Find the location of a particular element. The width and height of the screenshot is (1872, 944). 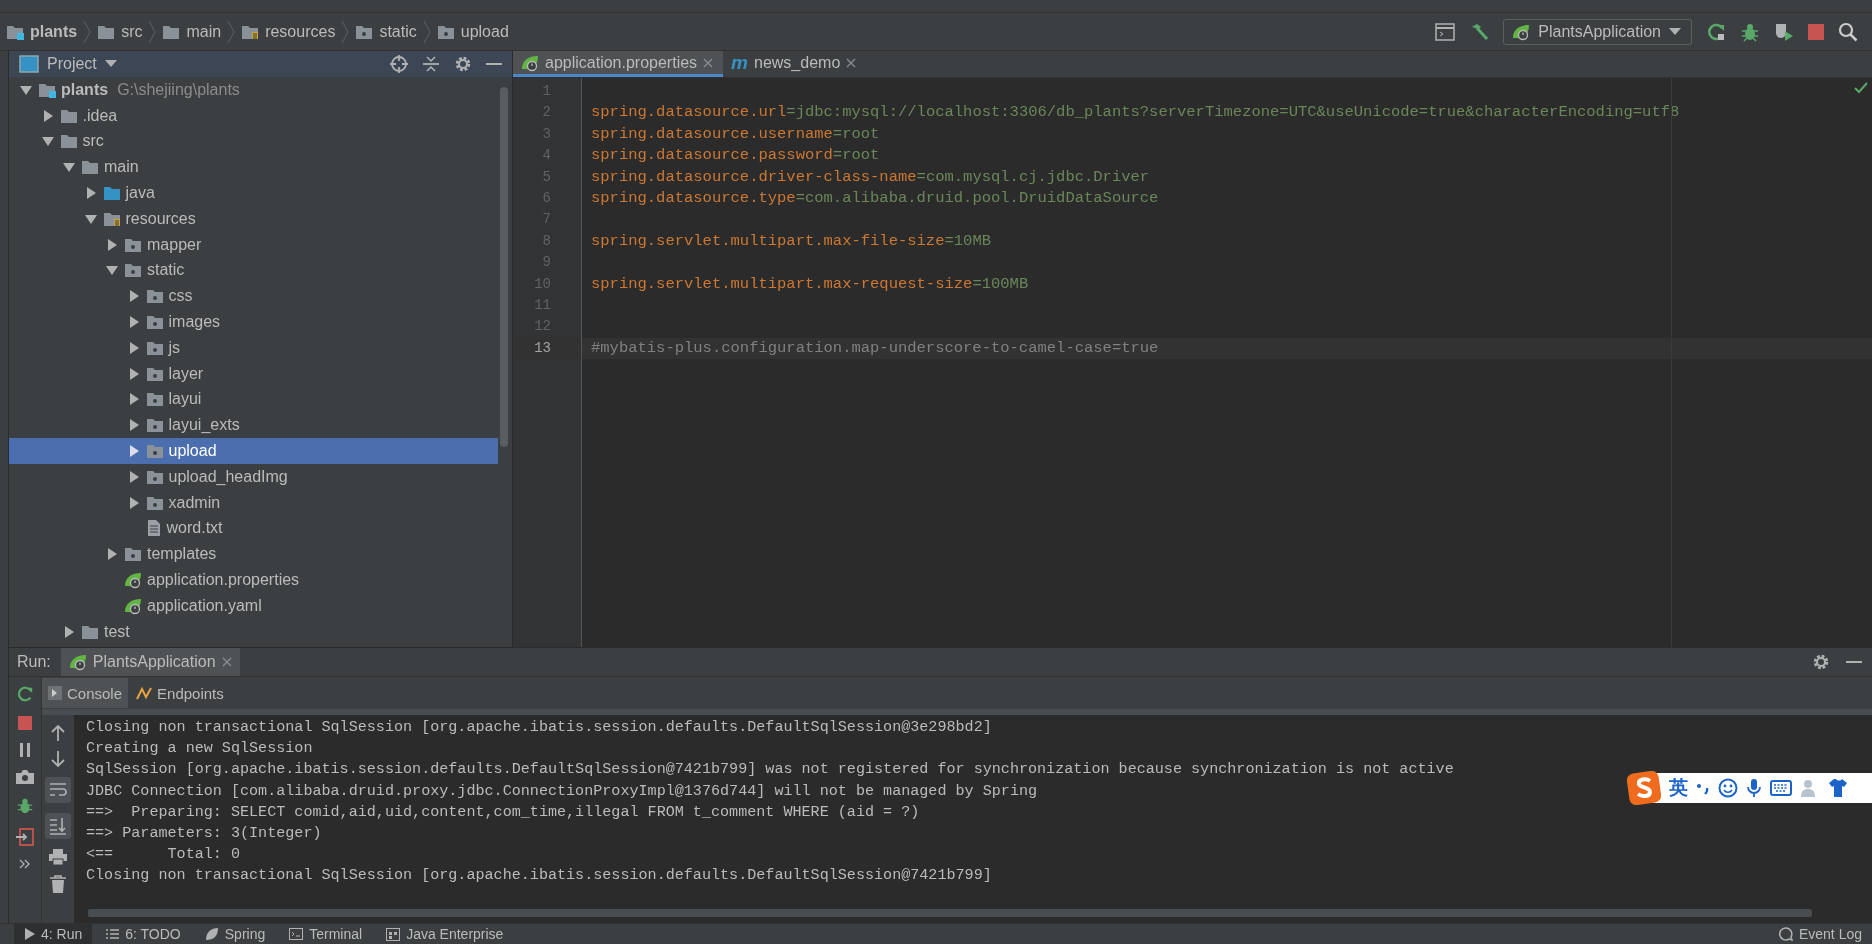

tree-item: main is located at coordinates (253, 167).